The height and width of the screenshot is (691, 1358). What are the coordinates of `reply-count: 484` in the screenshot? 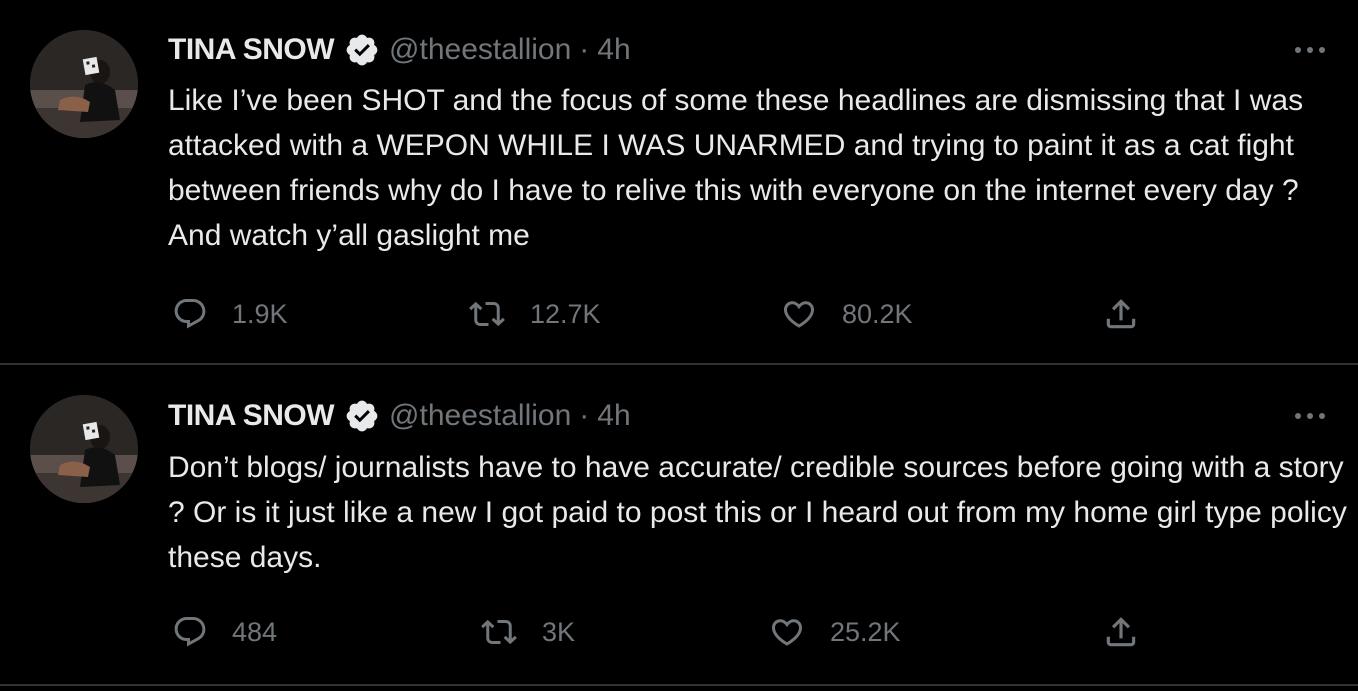 It's located at (255, 631).